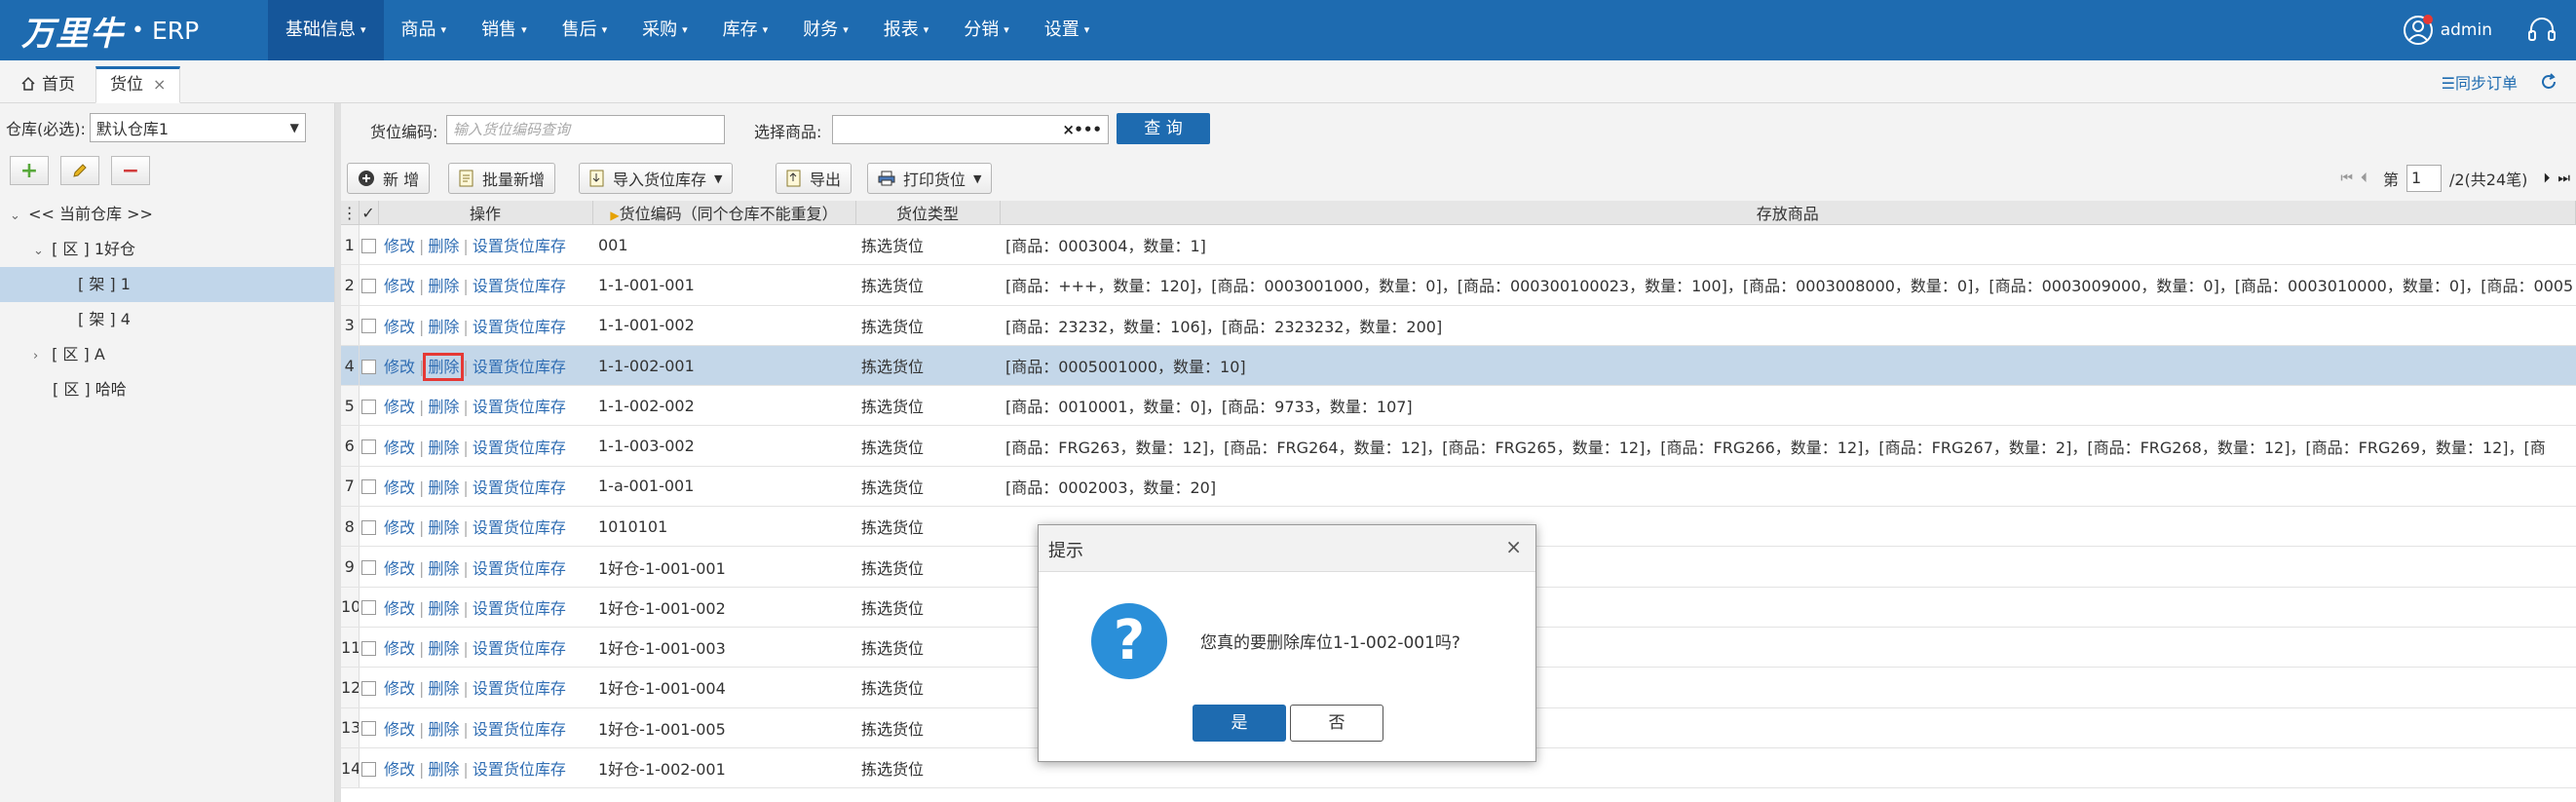 Image resolution: width=2576 pixels, height=802 pixels. What do you see at coordinates (2563, 178) in the screenshot?
I see `last-page-icon: ⏭` at bounding box center [2563, 178].